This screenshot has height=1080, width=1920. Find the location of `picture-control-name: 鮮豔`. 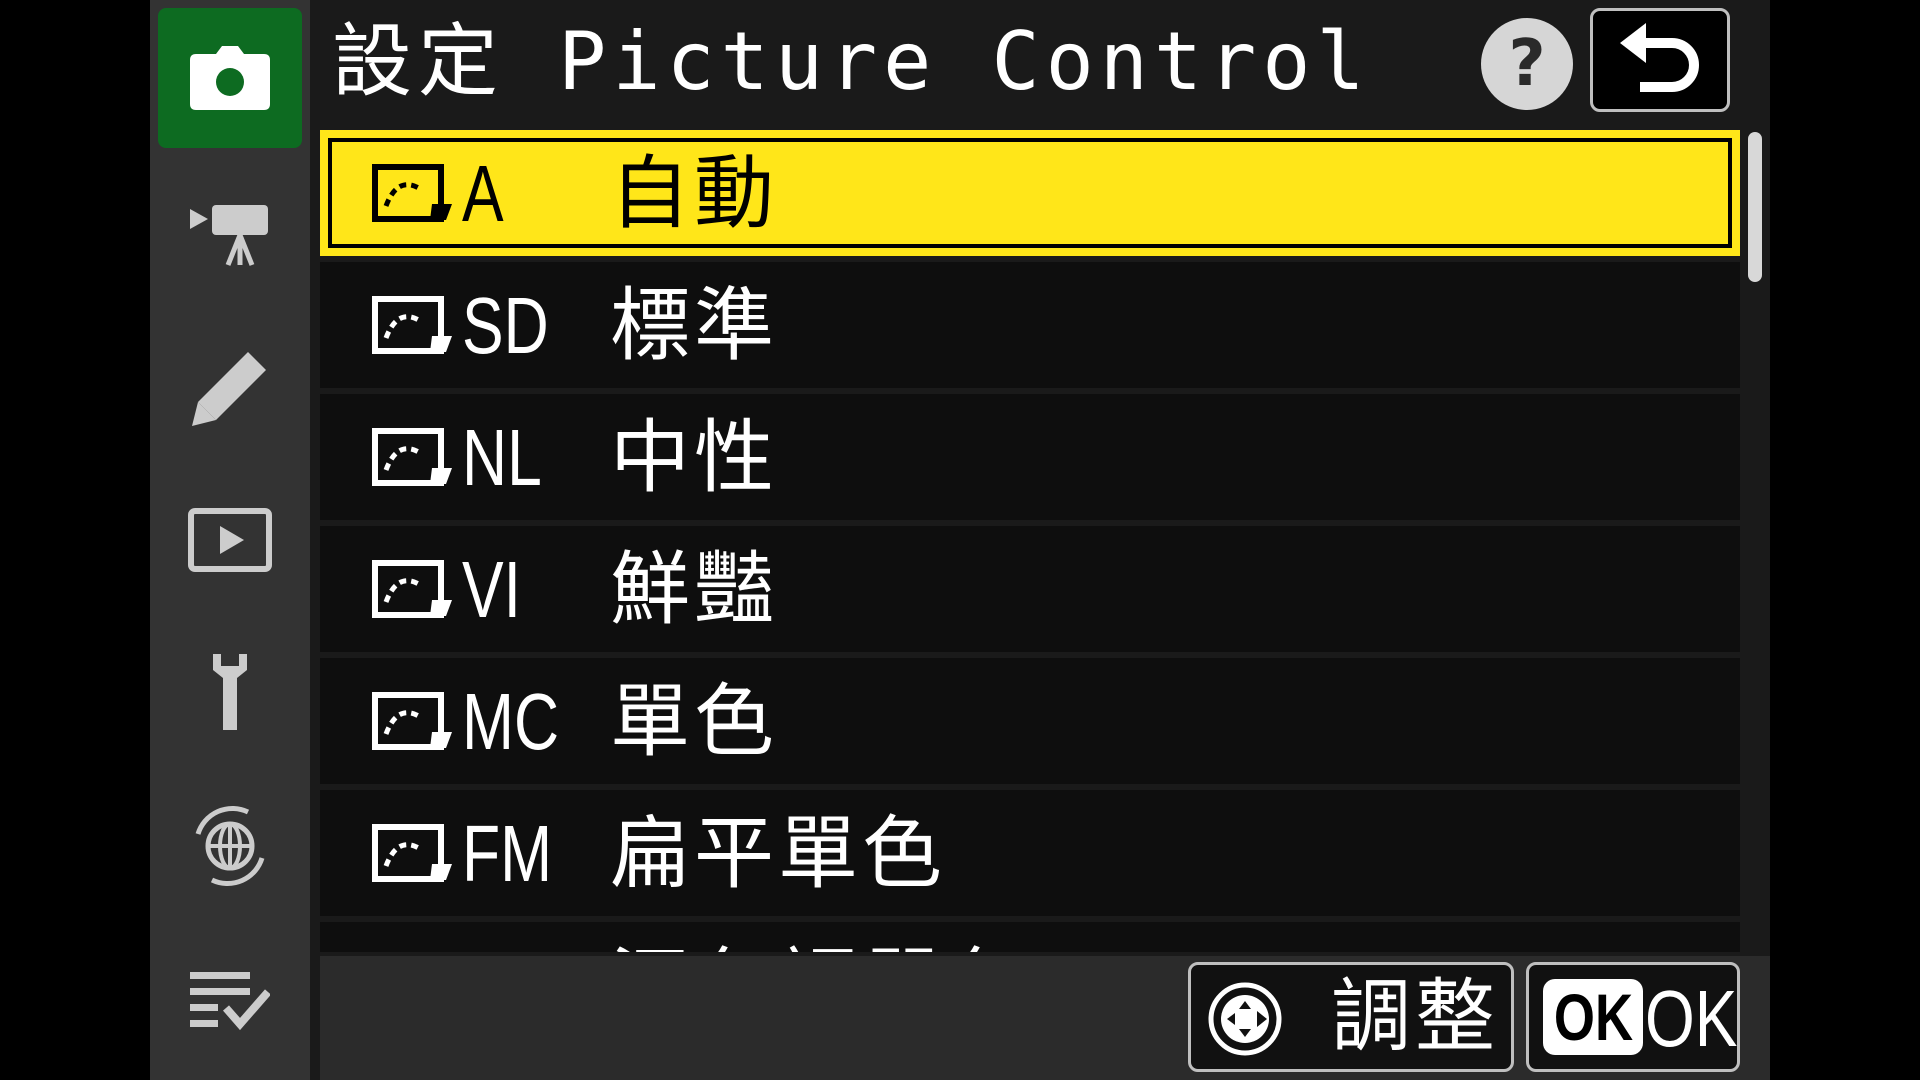

picture-control-name: 鮮豔 is located at coordinates (694, 589).